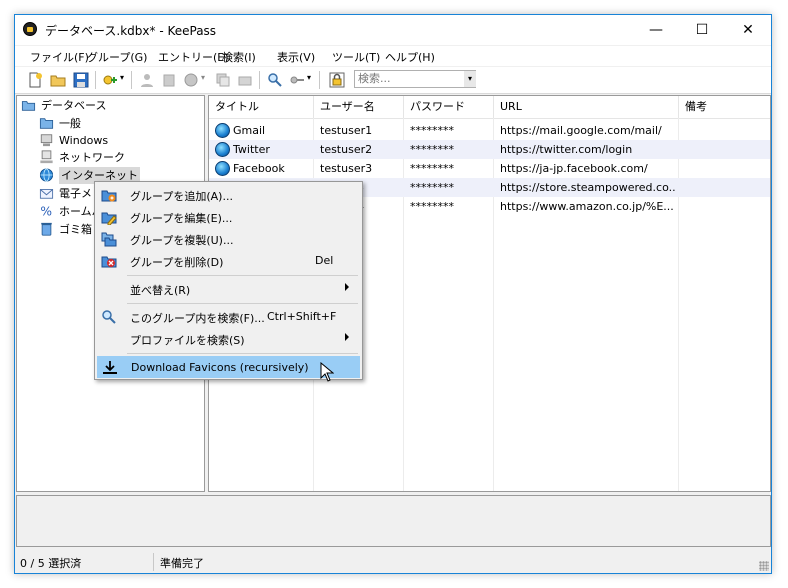 The width and height of the screenshot is (788, 588). Describe the element at coordinates (656, 30) in the screenshot. I see `minimize-button: —` at that location.